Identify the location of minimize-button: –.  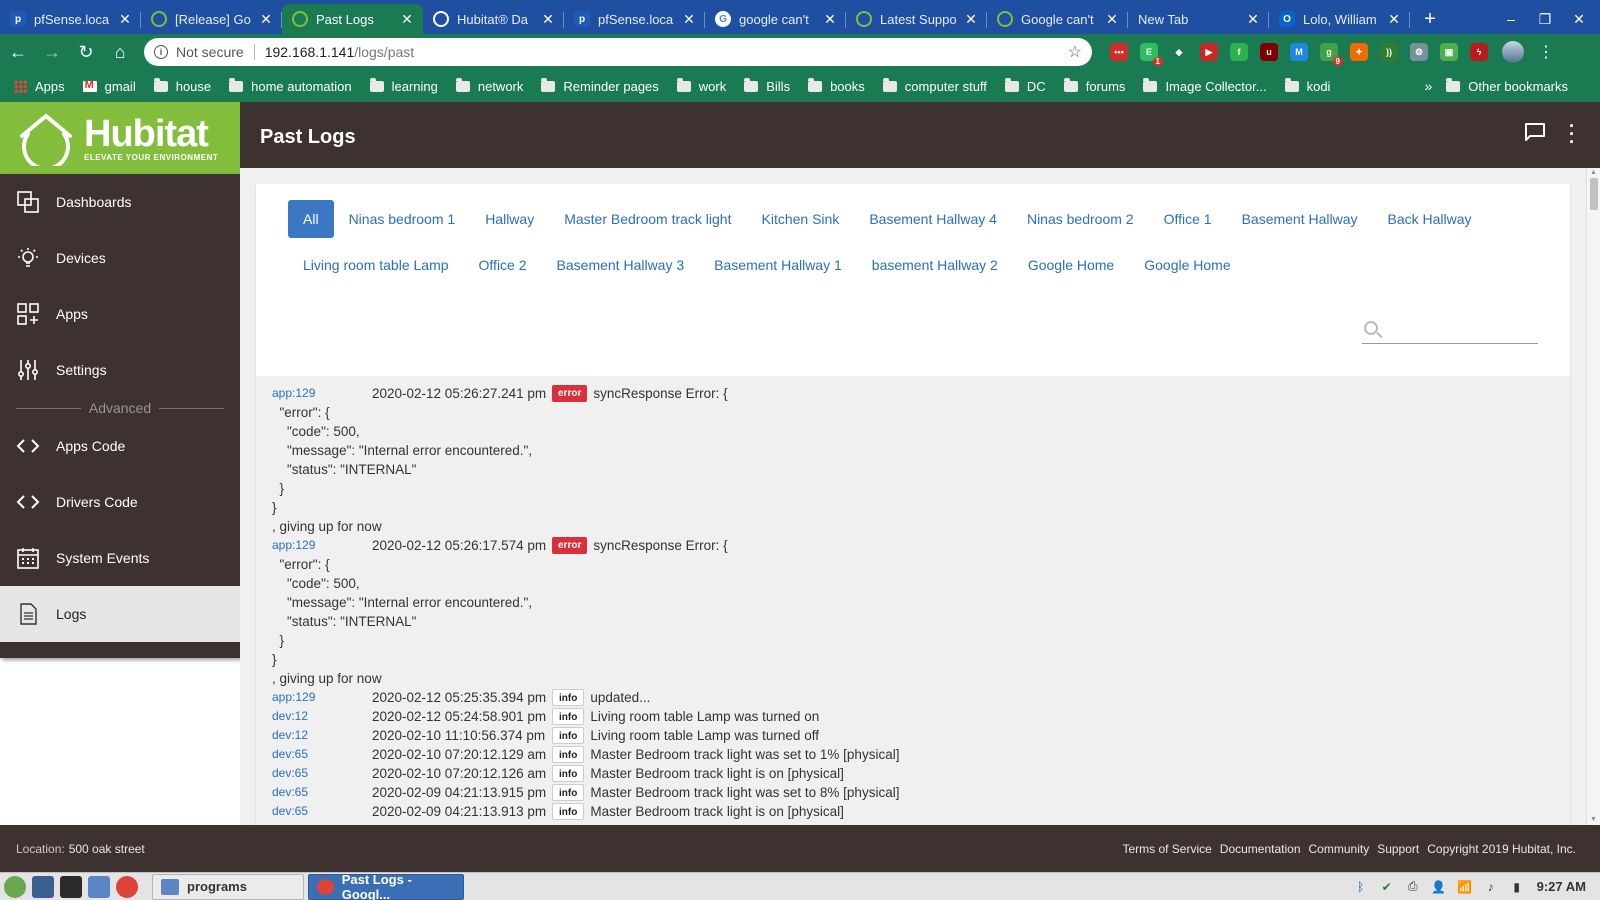
(1511, 19).